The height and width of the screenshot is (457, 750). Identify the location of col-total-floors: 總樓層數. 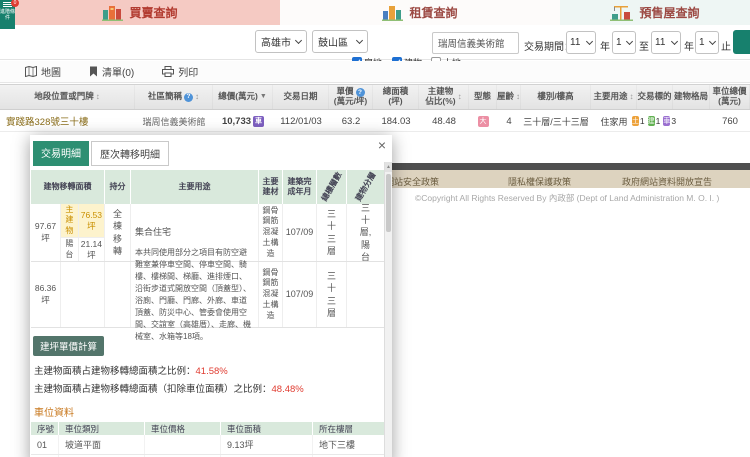
(332, 187).